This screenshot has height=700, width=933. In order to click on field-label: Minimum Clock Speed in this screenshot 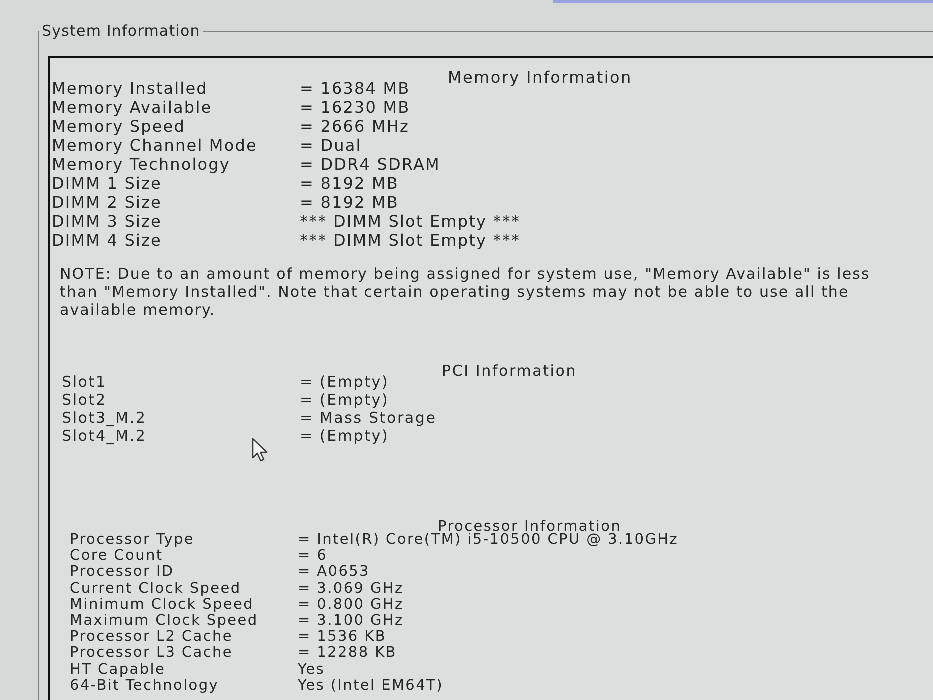, I will do `click(162, 604)`.